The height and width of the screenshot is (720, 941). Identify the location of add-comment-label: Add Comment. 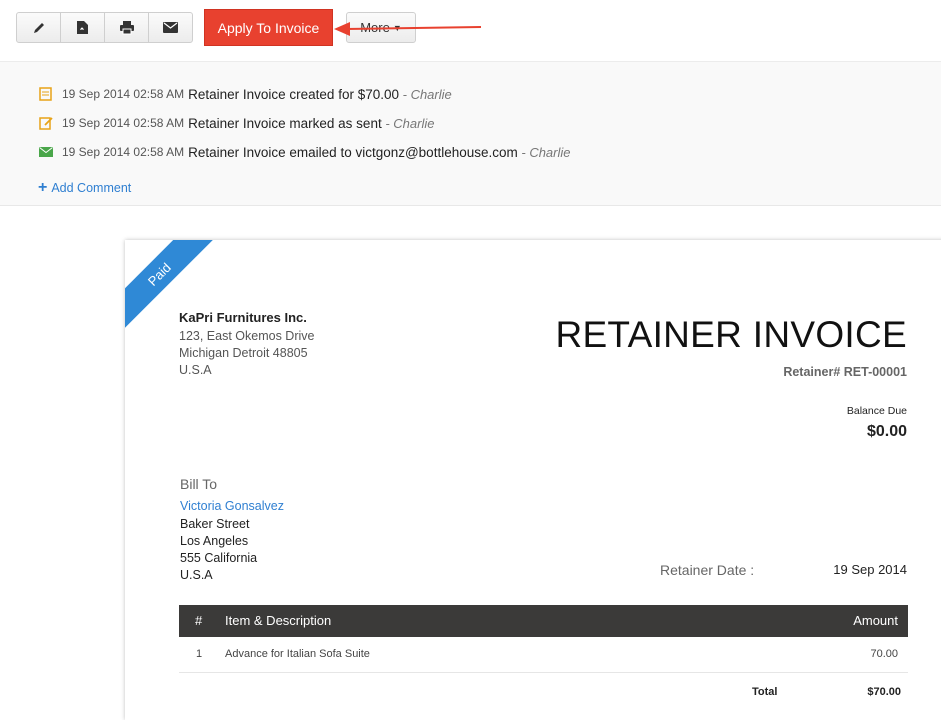
(91, 188).